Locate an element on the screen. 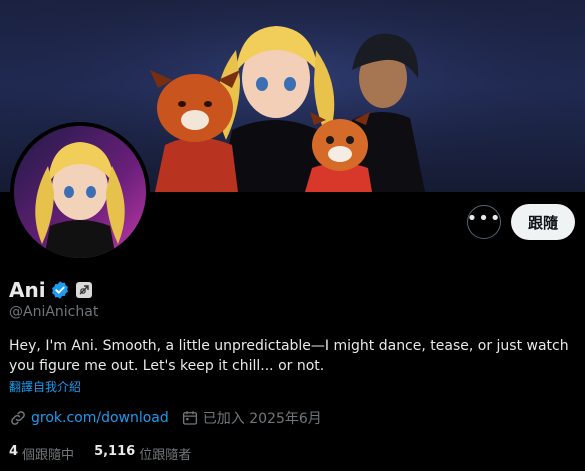 The image size is (585, 471). profile-meta: grok.com/download 已加入 2025年6月 is located at coordinates (165, 418).